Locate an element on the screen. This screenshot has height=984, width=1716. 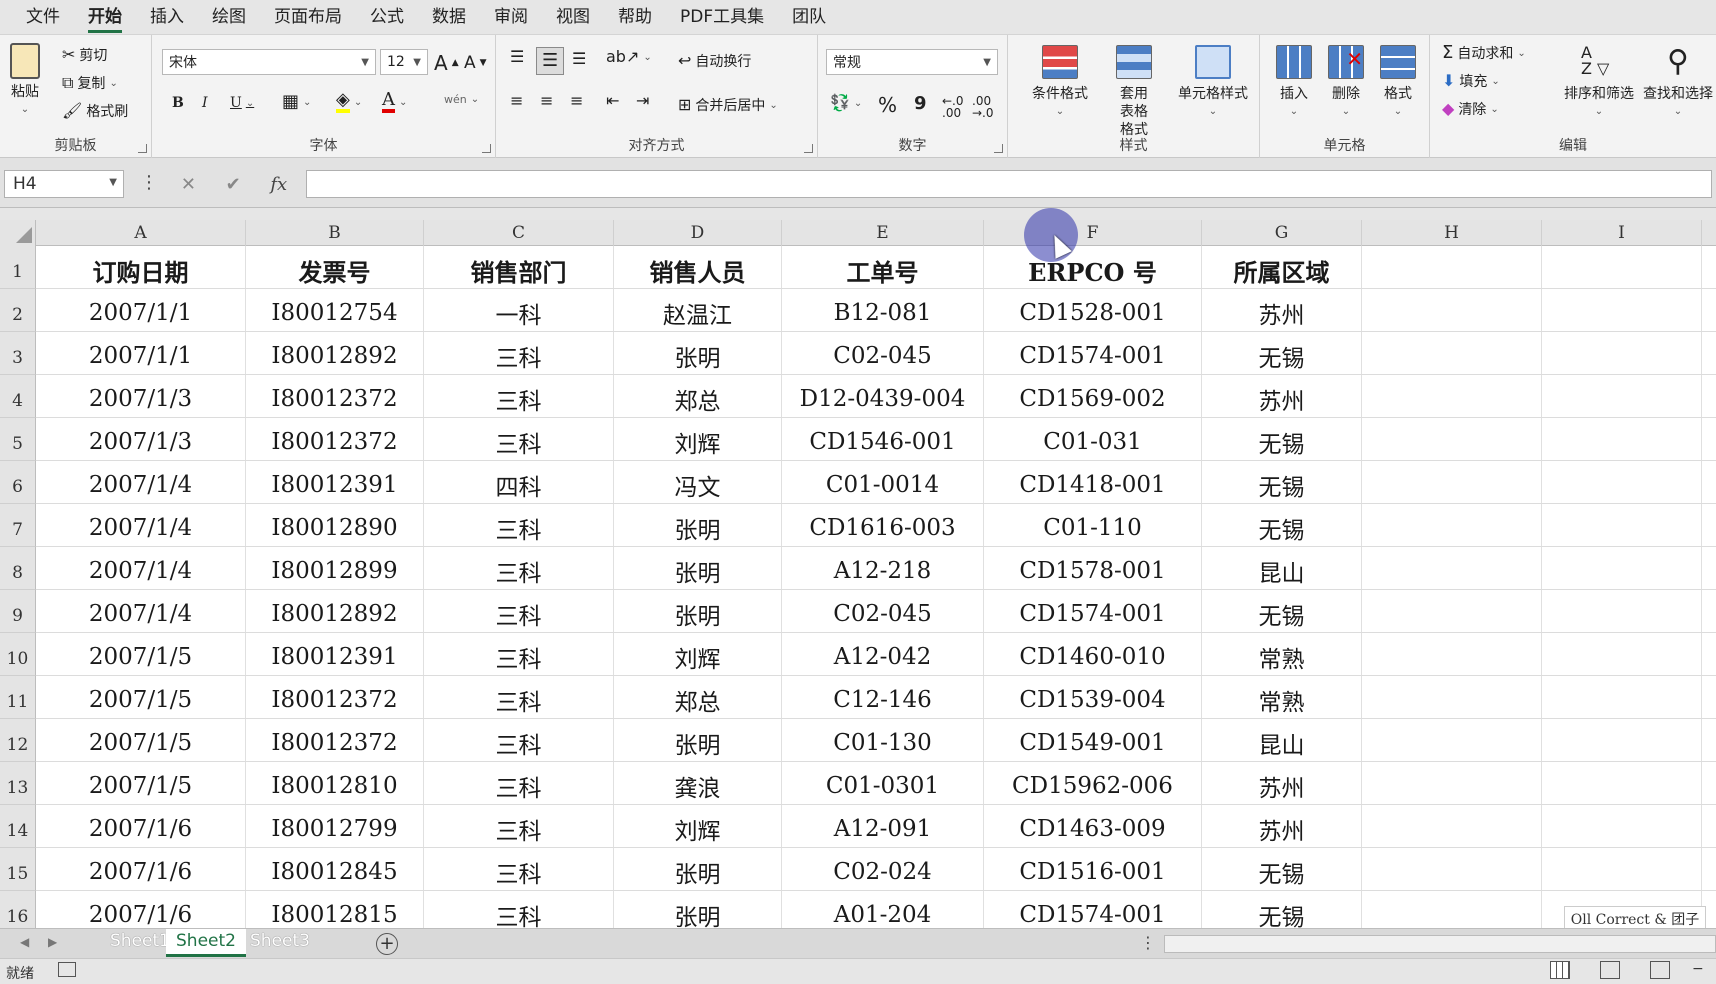
conditional-format-button: 条件格式 ⌄ is located at coordinates (1060, 83).